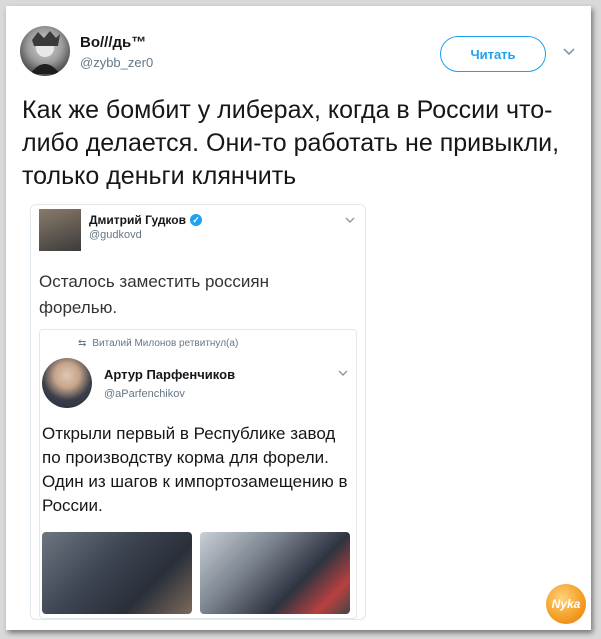 This screenshot has width=601, height=639. Describe the element at coordinates (82, 343) in the screenshot. I see `retweet-icon: ⇆` at that location.